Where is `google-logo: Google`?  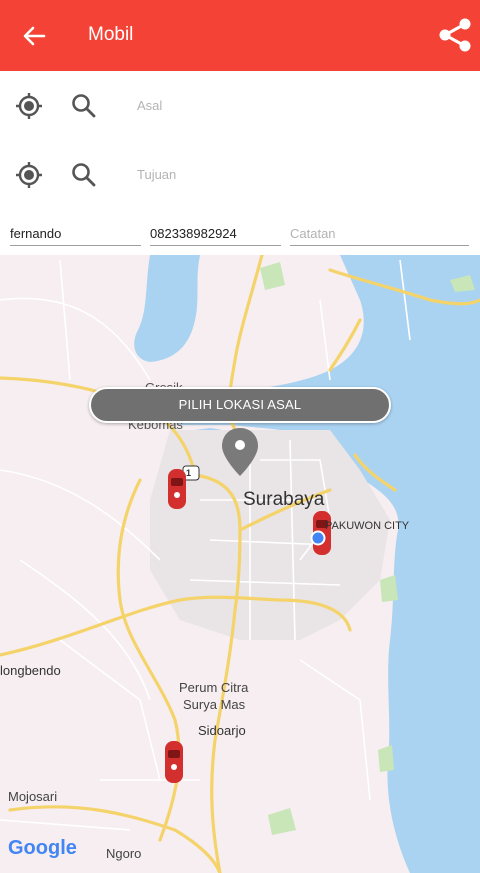
google-logo: Google is located at coordinates (42, 848).